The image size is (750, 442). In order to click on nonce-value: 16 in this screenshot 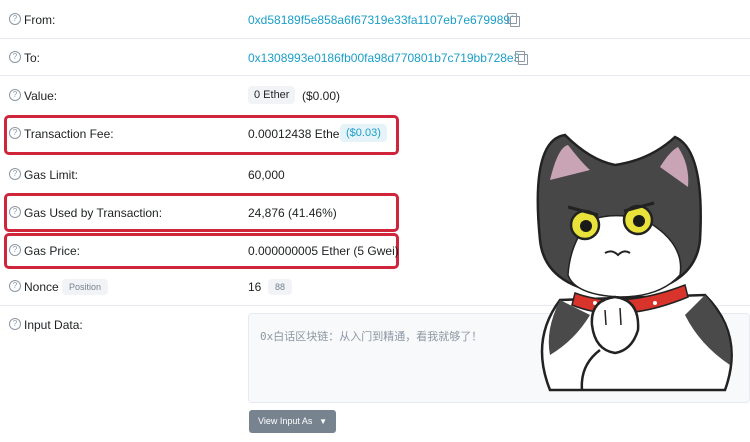, I will do `click(255, 287)`.